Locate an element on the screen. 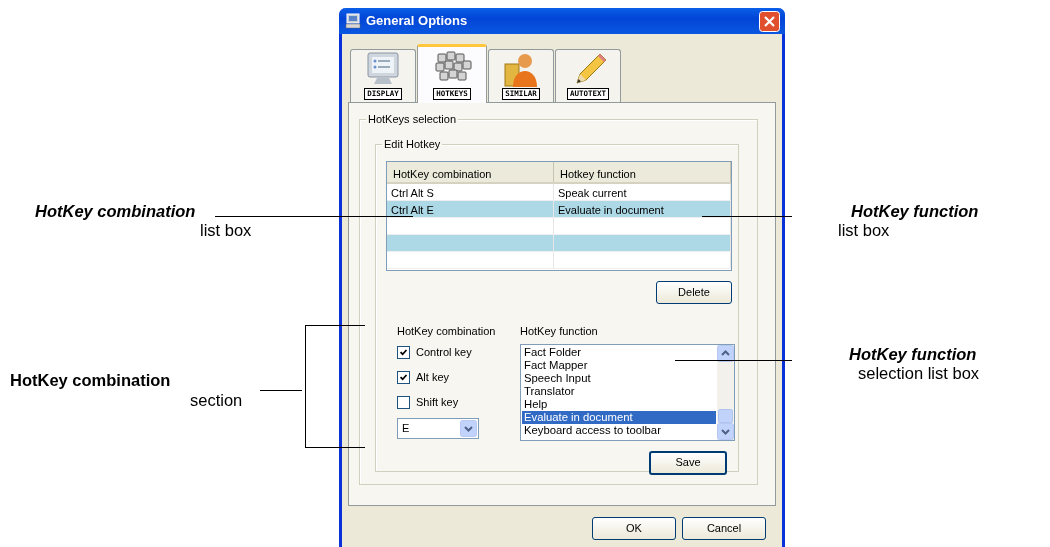 Image resolution: width=1050 pixels, height=547 pixels. table-cell: Speak current is located at coordinates (642, 192).